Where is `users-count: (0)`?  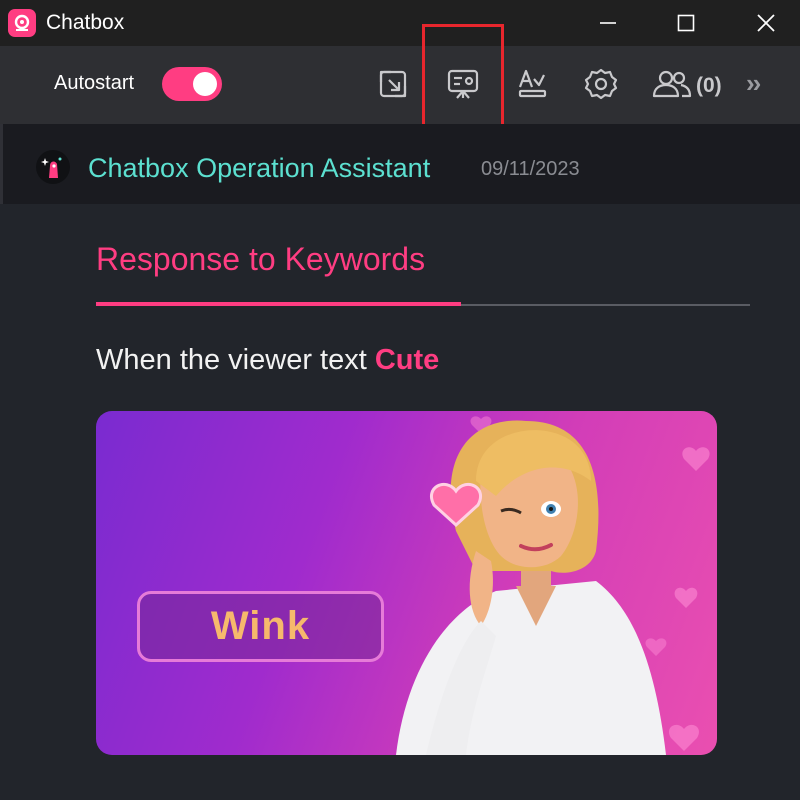 users-count: (0) is located at coordinates (709, 85).